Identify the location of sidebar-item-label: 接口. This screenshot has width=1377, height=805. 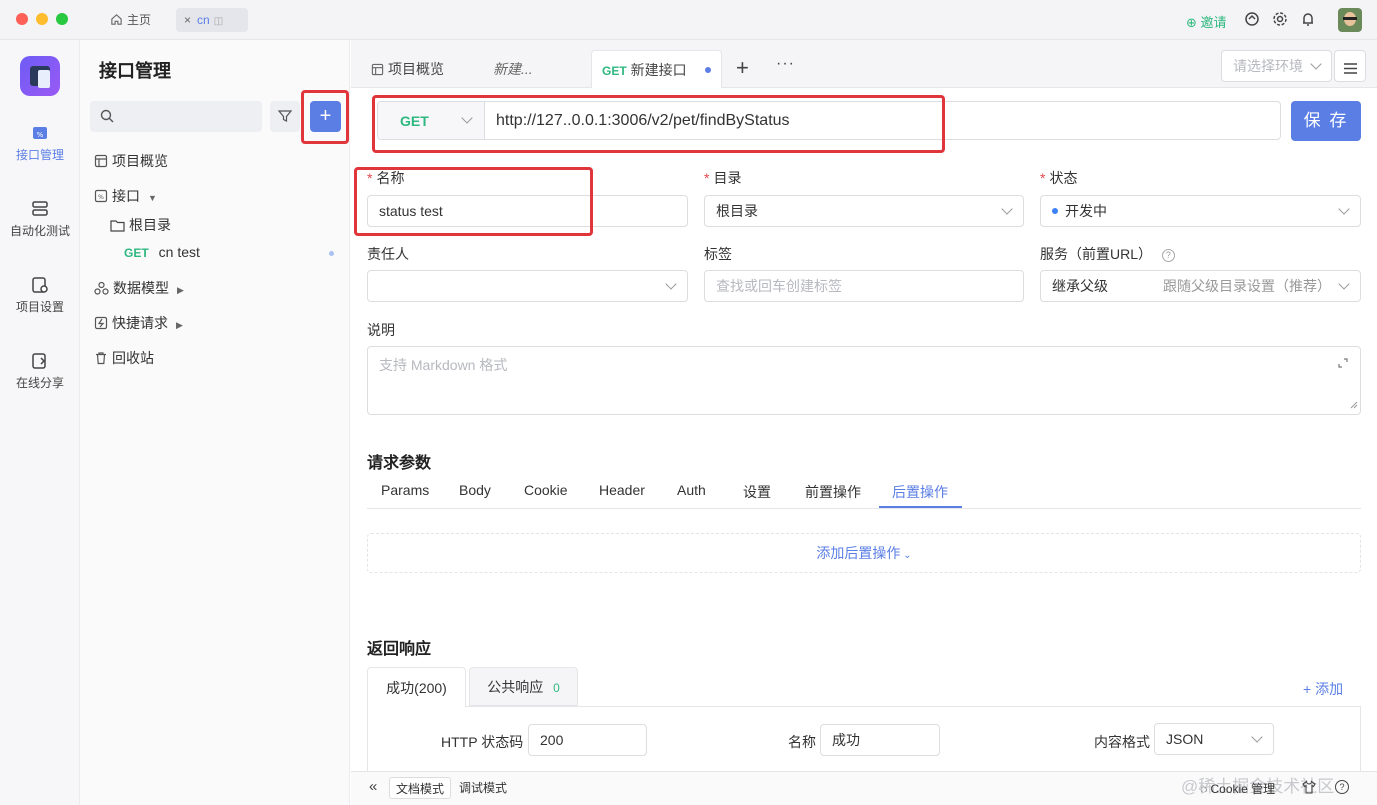
(126, 196).